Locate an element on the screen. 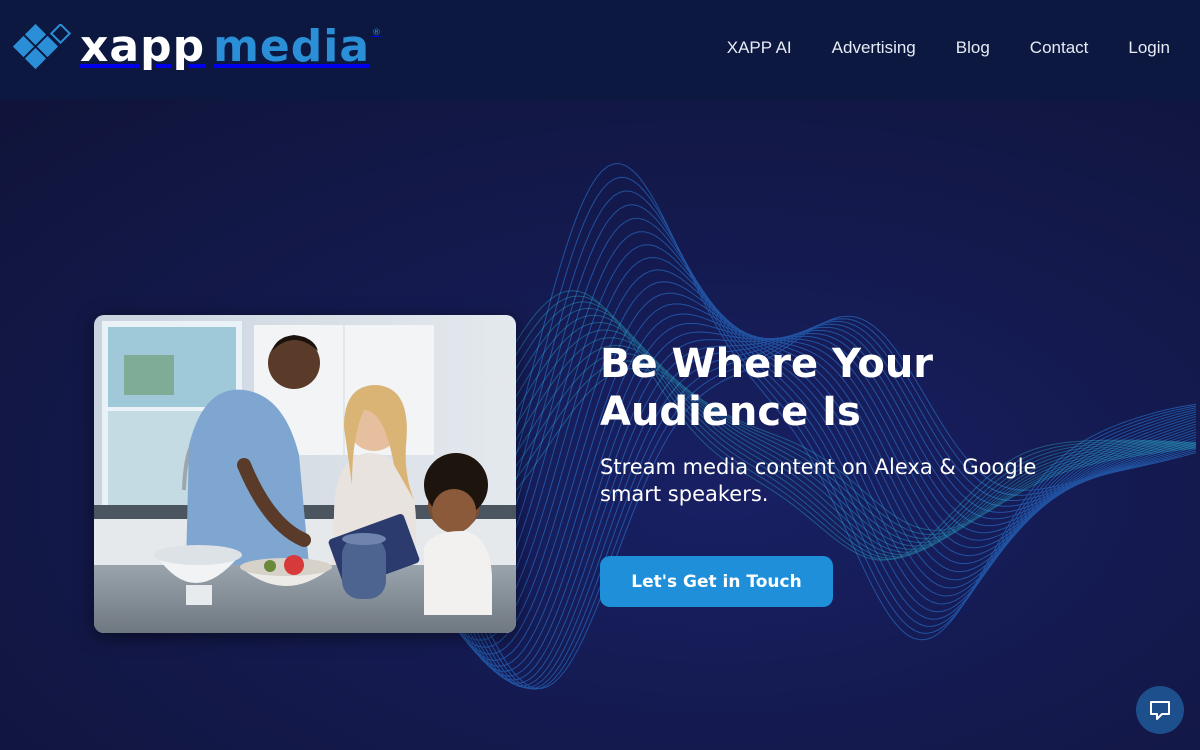 This screenshot has height=750, width=1200. kitchen-scene-image is located at coordinates (305, 474).